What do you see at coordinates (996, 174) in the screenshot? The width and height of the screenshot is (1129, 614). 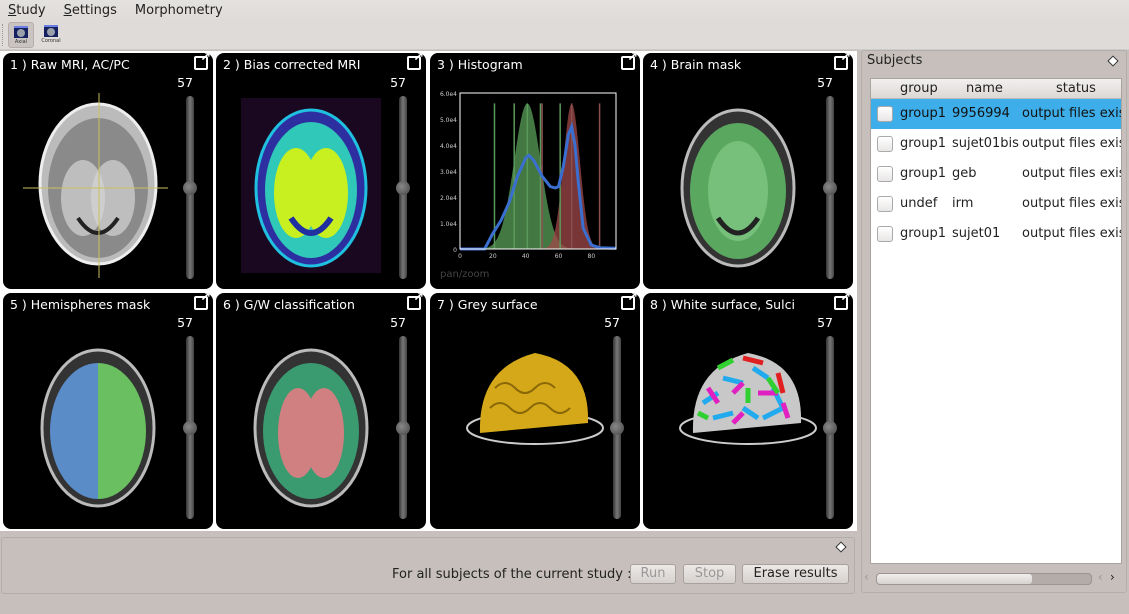 I see `table-row: group1 geb output files exis` at bounding box center [996, 174].